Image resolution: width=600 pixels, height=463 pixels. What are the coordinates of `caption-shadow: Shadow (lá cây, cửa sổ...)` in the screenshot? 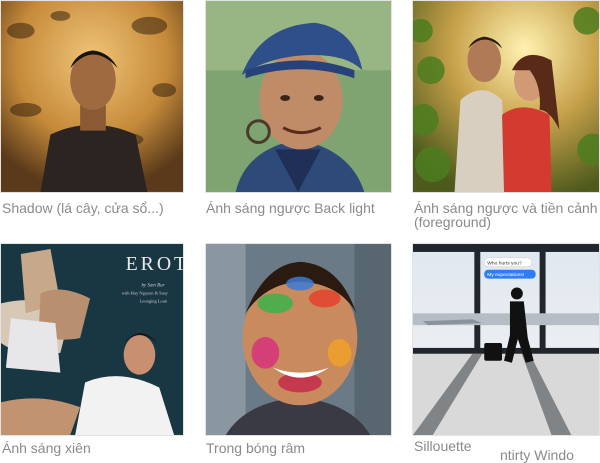 It's located at (83, 208).